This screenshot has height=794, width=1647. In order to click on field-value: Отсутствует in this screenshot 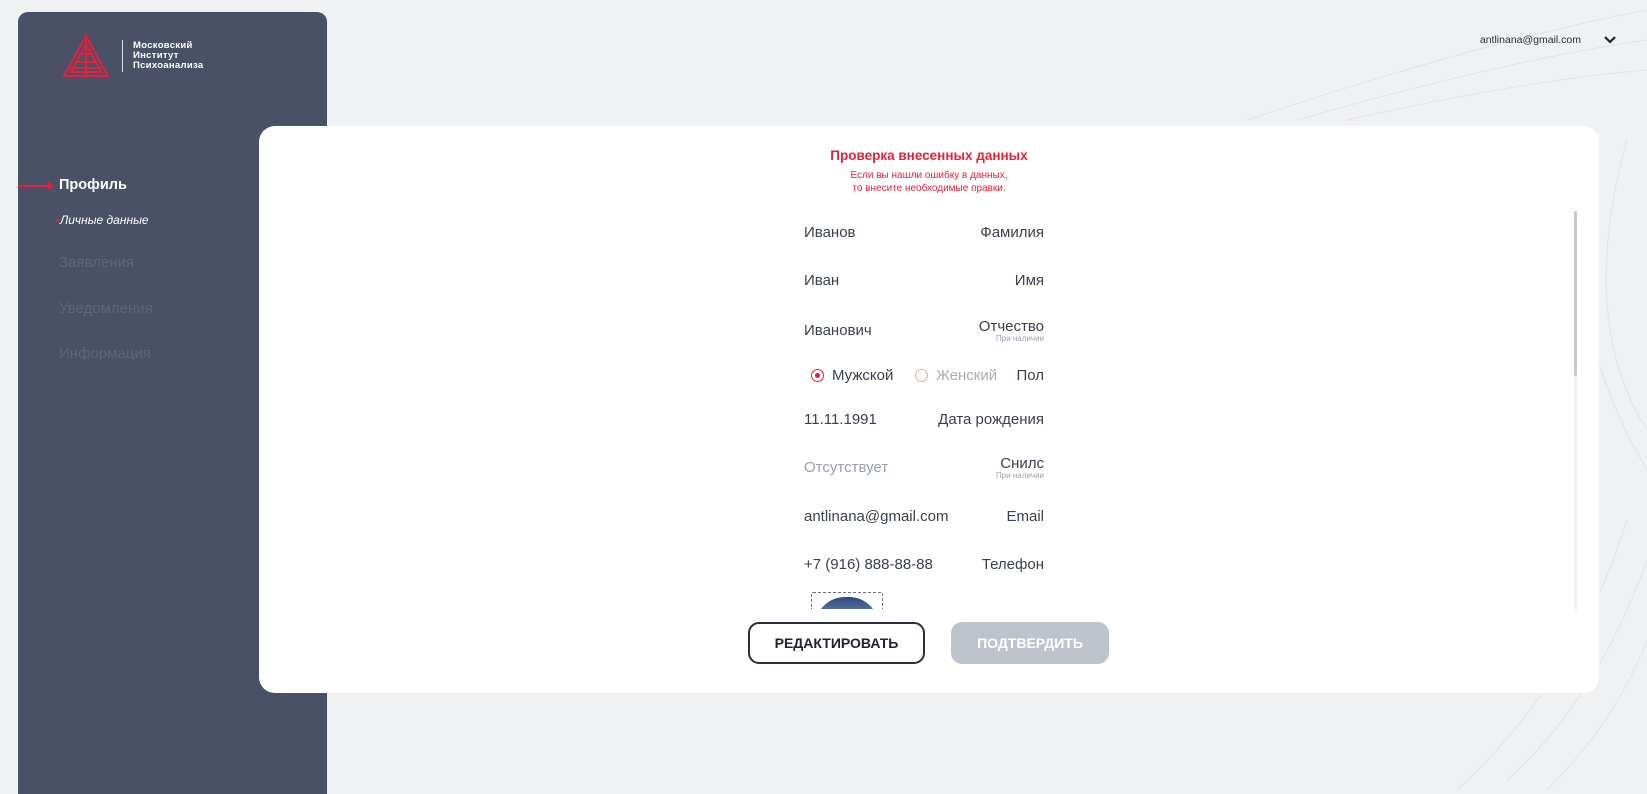, I will do `click(846, 467)`.